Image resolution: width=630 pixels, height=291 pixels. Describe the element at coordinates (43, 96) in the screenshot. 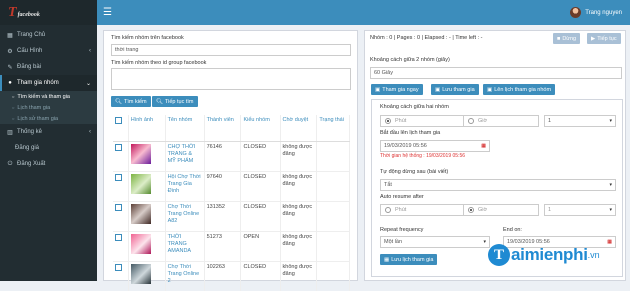

I see `sidebar-subitem-label: Tìm kiếm và tham gia` at that location.